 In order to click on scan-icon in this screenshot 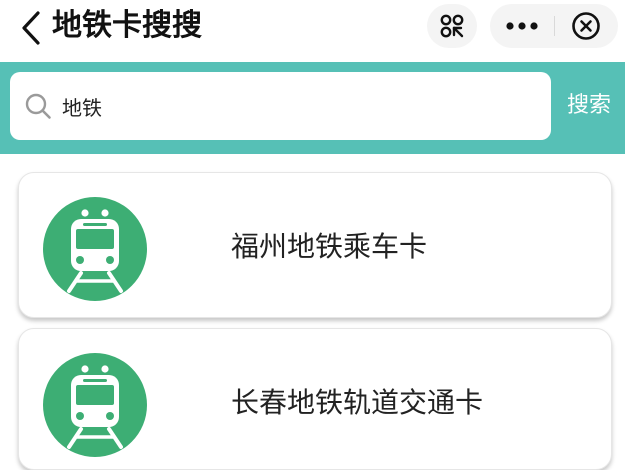, I will do `click(452, 26)`.